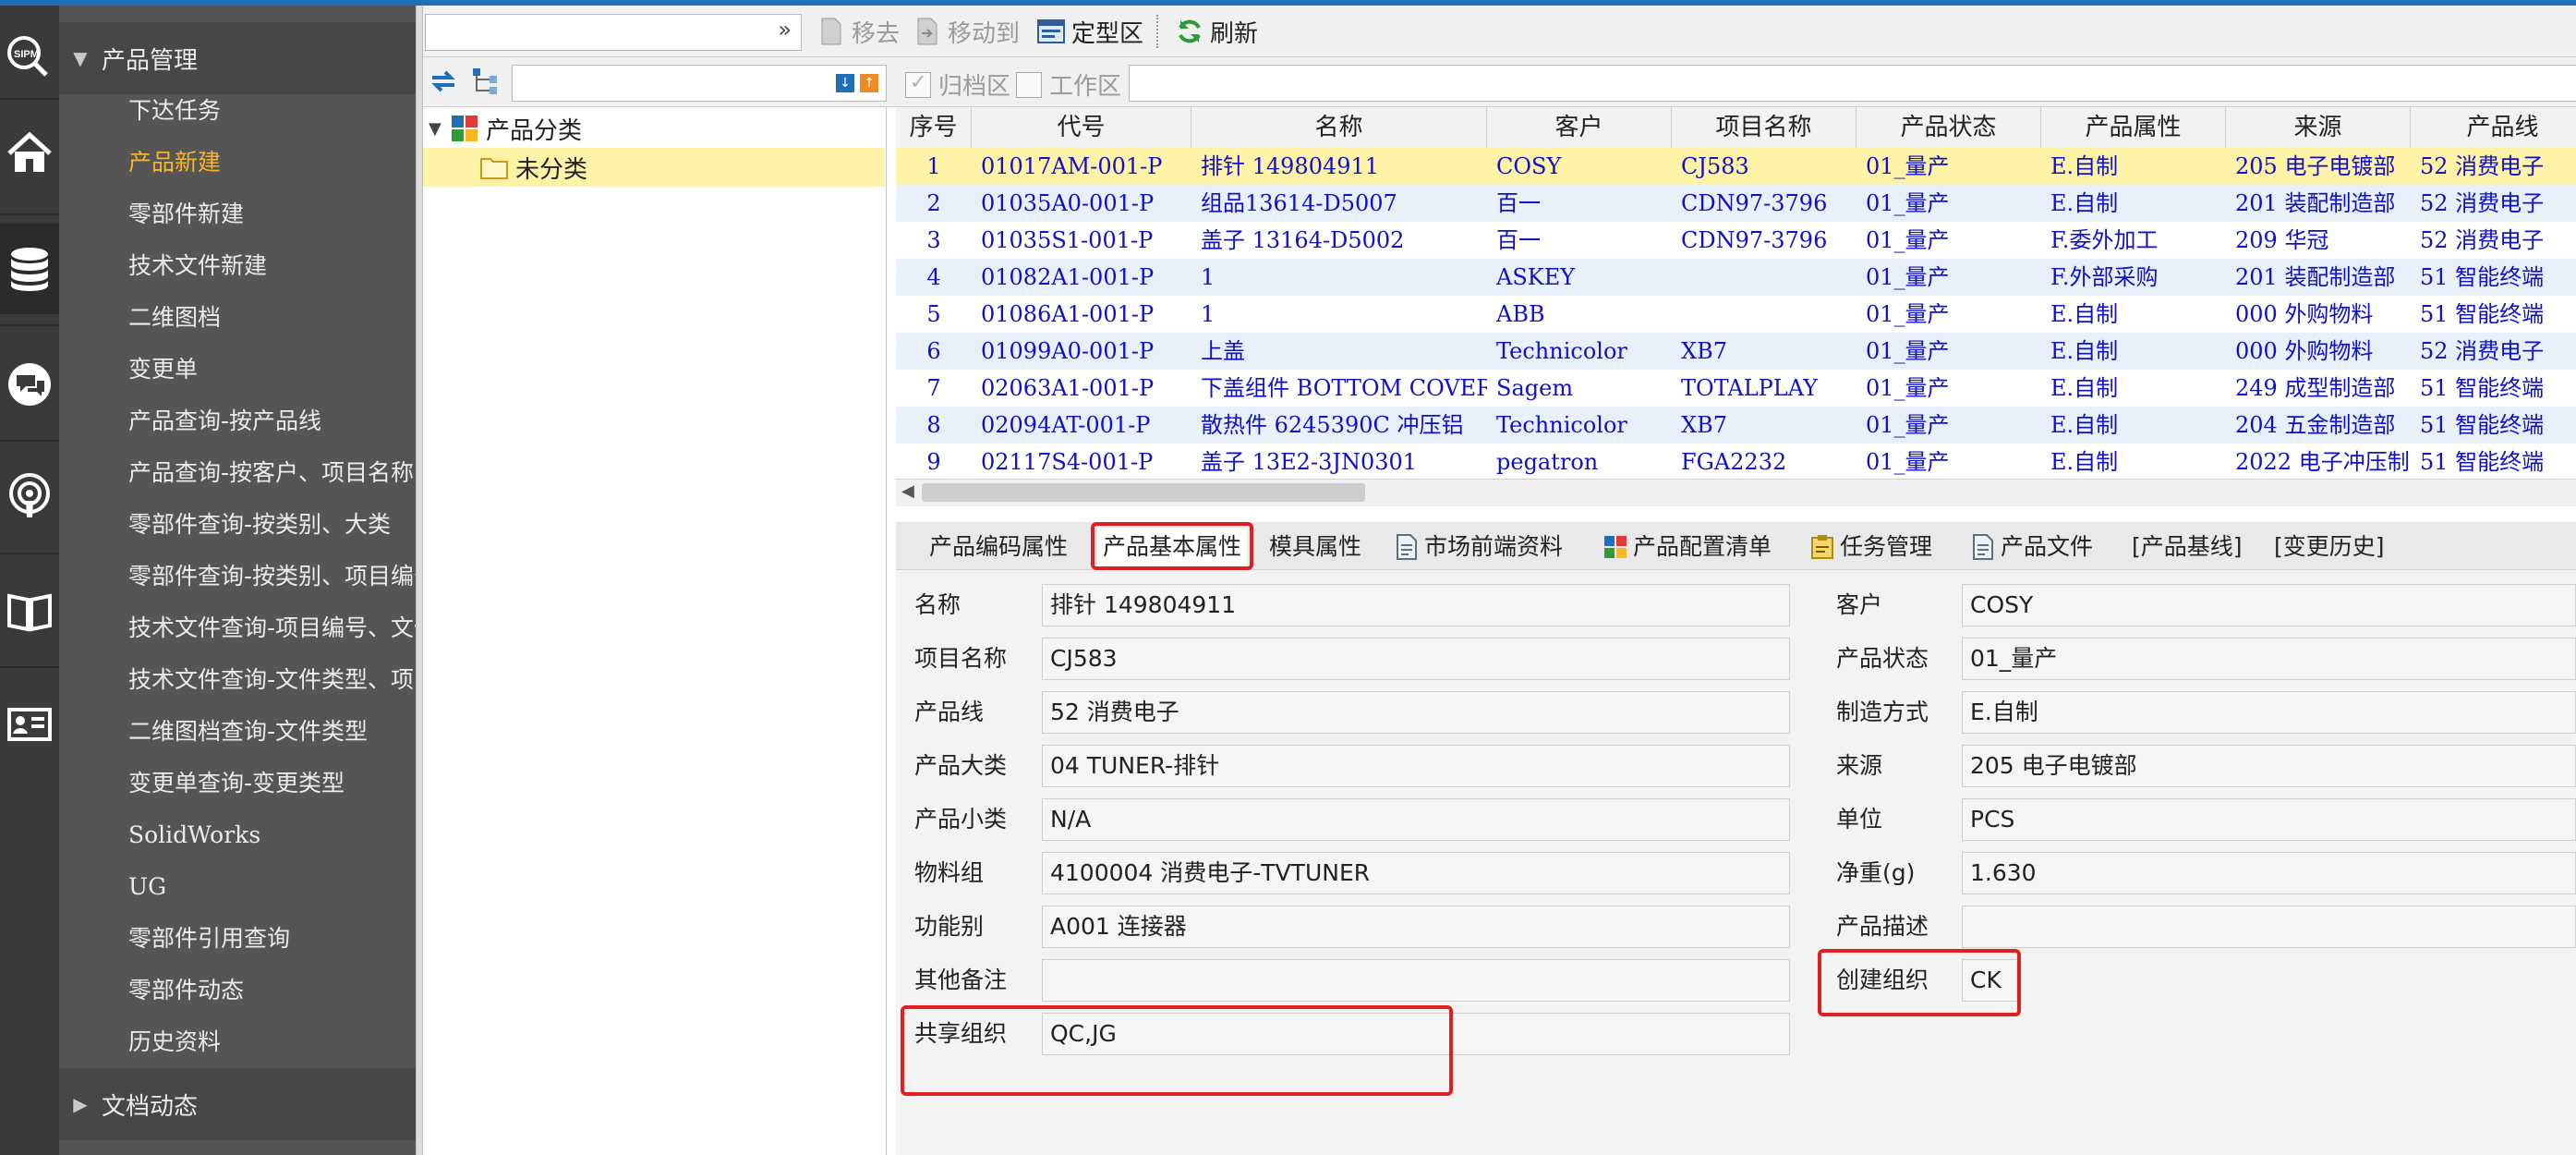 The image size is (2576, 1155). What do you see at coordinates (1339, 127) in the screenshot?
I see `column-header: 名称` at bounding box center [1339, 127].